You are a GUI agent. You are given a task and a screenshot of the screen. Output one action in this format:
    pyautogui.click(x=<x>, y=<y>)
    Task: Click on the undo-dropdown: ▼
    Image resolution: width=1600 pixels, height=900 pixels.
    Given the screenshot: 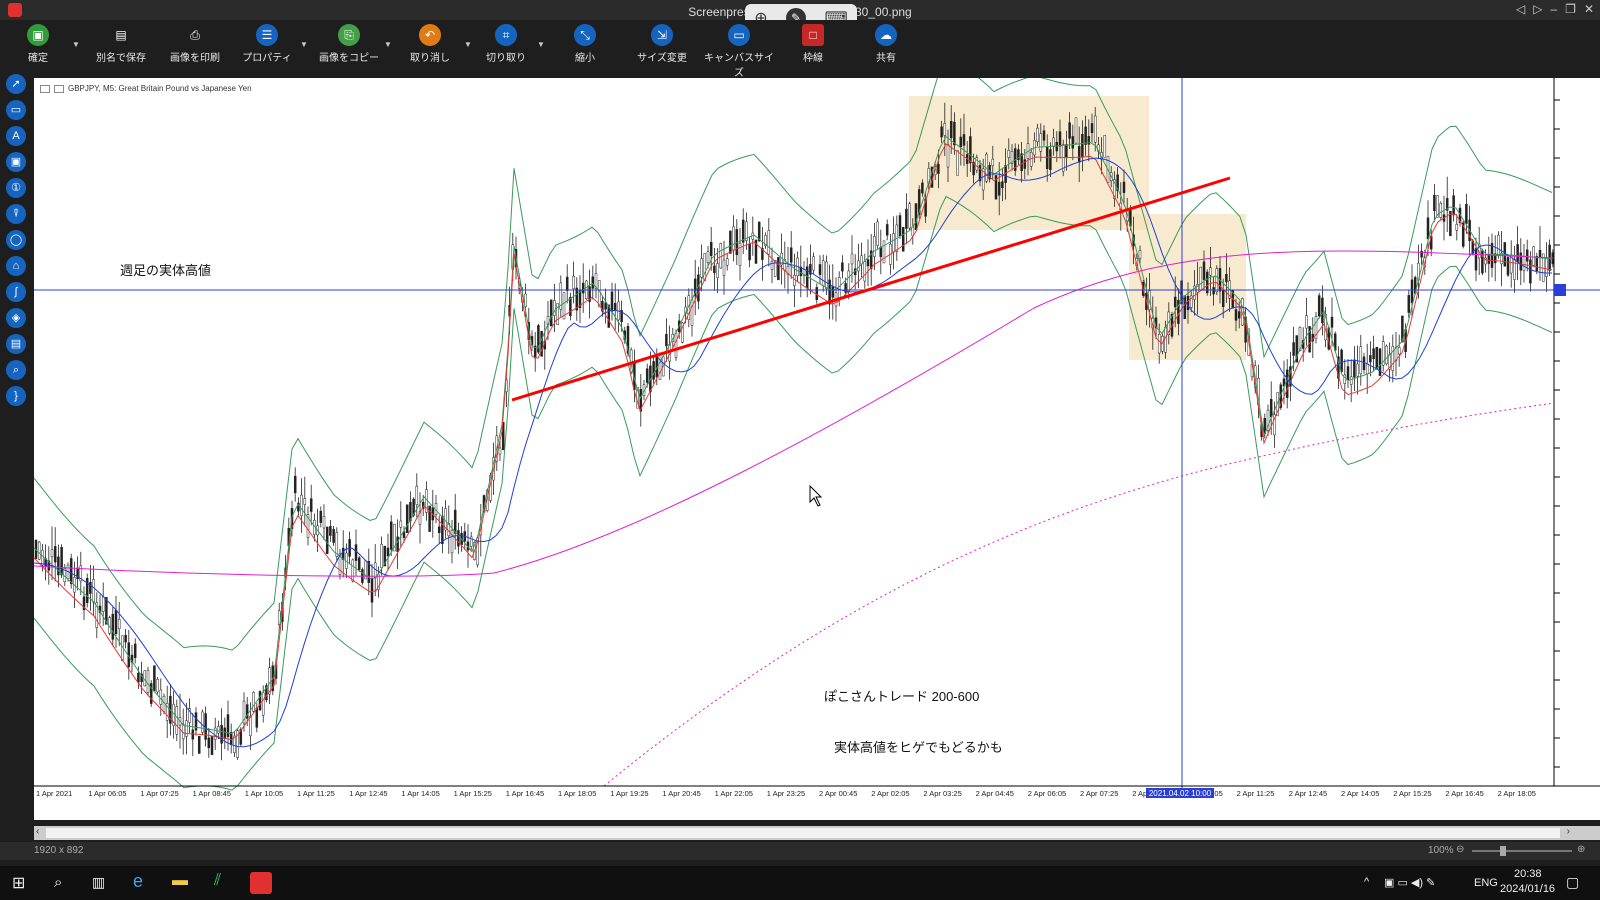 What is the action you would take?
    pyautogui.click(x=468, y=44)
    